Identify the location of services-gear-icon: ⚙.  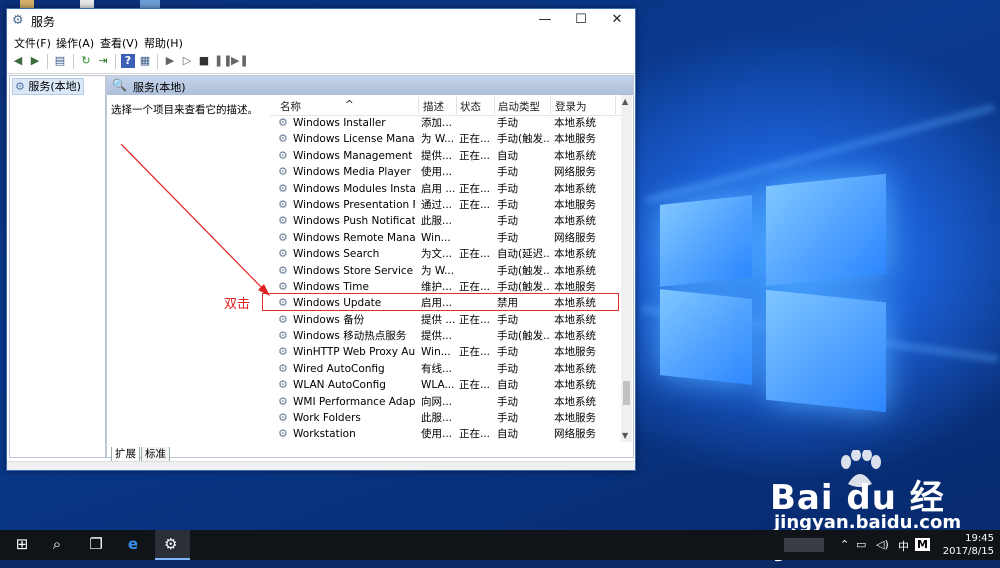
(171, 544).